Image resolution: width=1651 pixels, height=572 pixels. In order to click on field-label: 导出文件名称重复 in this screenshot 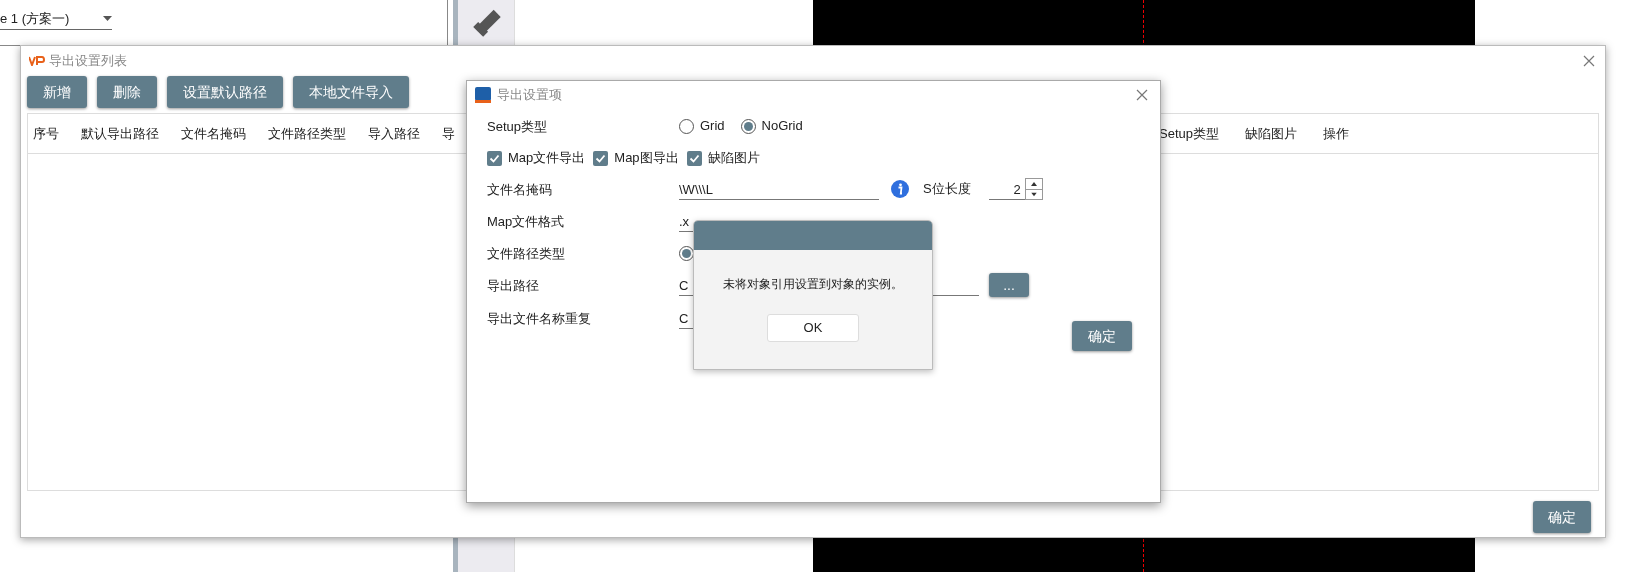, I will do `click(539, 318)`.